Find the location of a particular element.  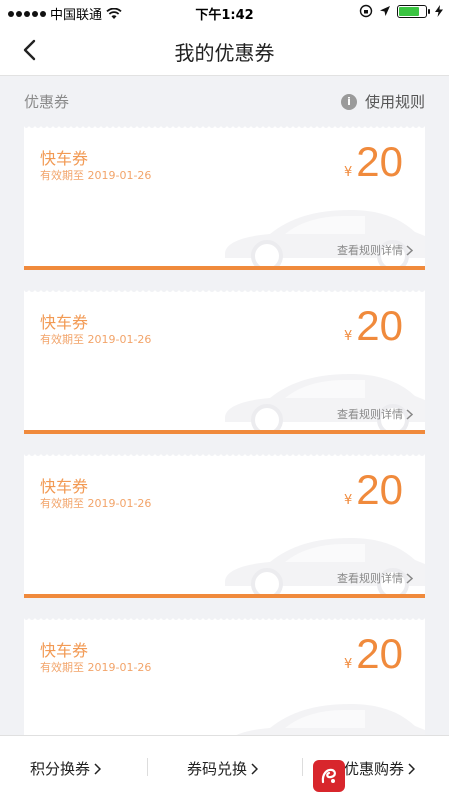

watermark-logo-icon is located at coordinates (329, 776).